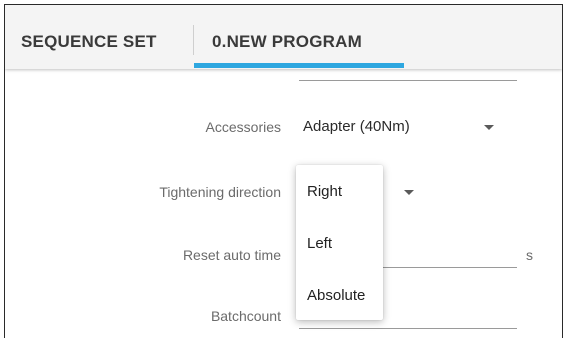 This screenshot has height=338, width=567. I want to click on batchcount-input, so click(408, 328).